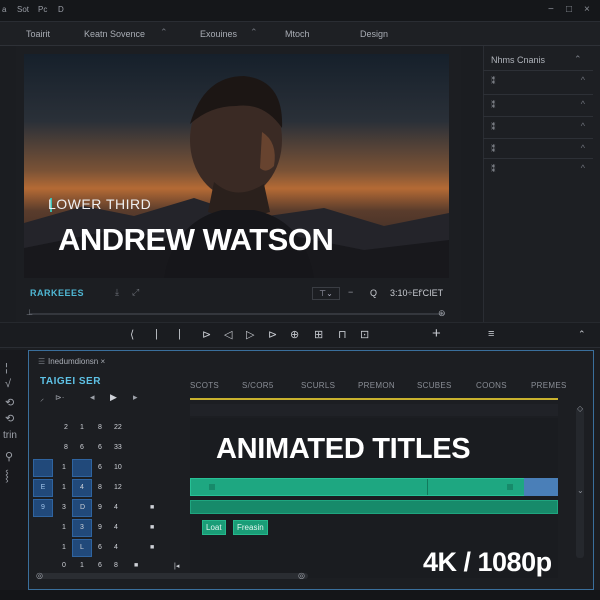  What do you see at coordinates (364, 334) in the screenshot?
I see `export-frame-icon: ⊡` at bounding box center [364, 334].